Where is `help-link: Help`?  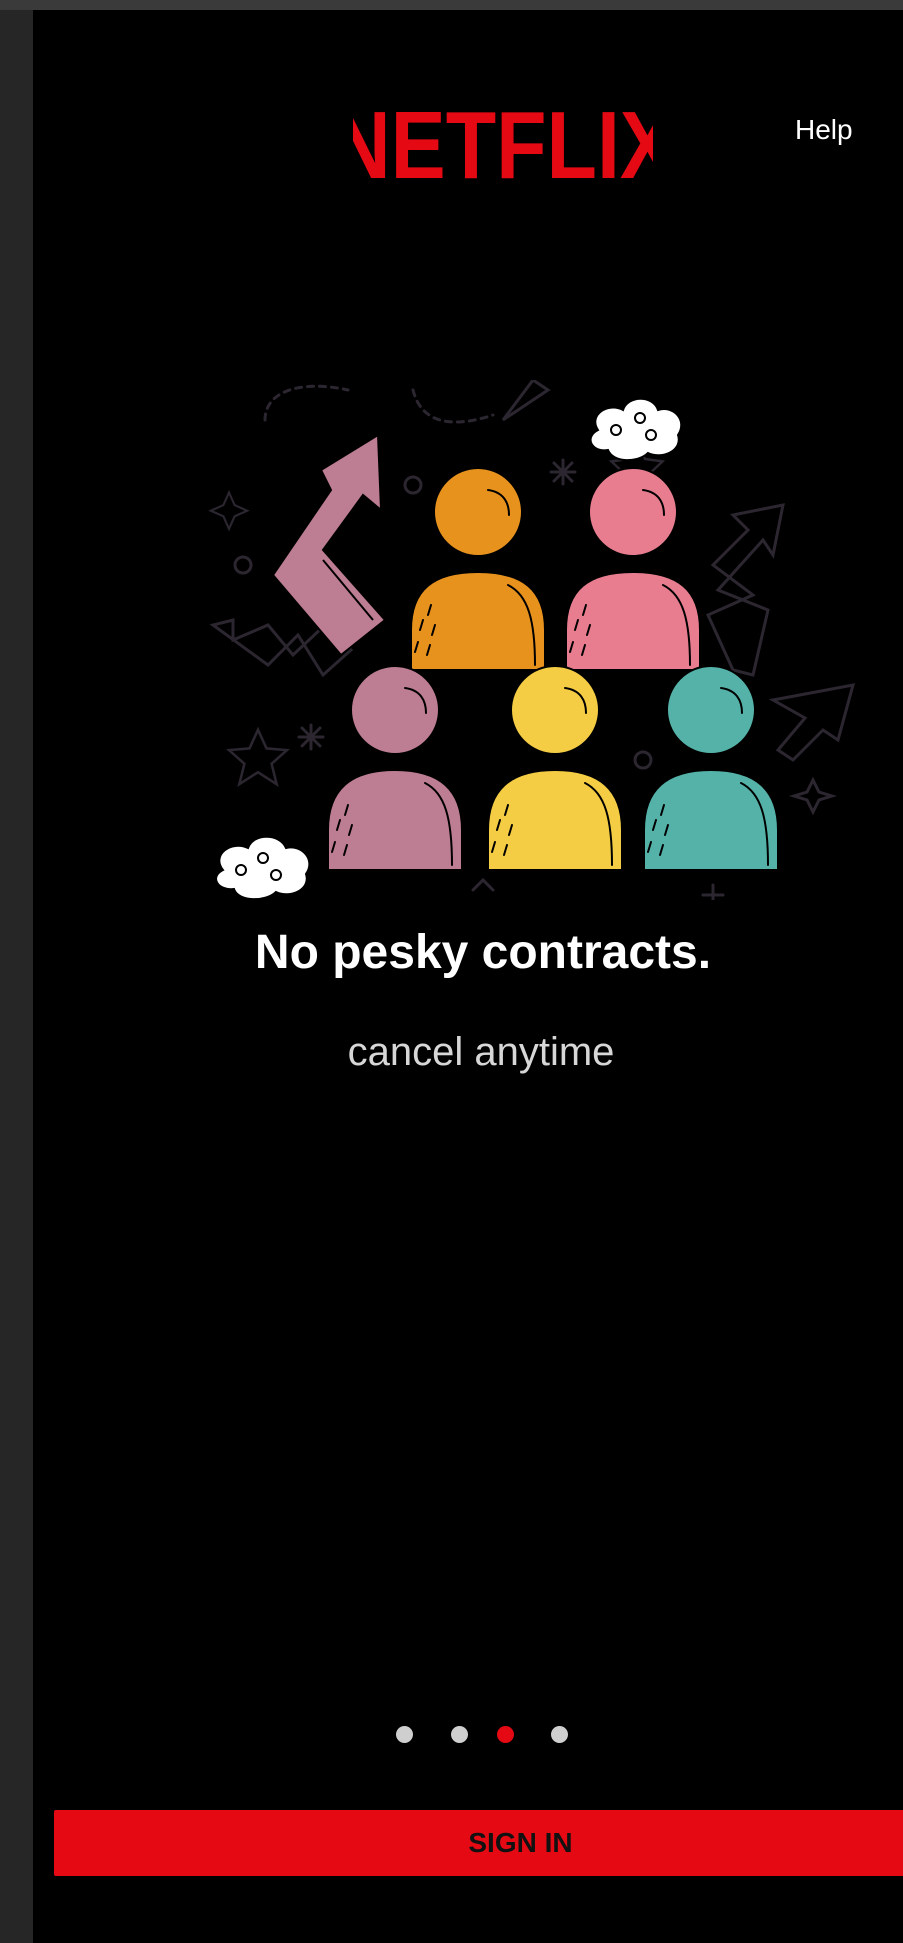
help-link: Help is located at coordinates (824, 130).